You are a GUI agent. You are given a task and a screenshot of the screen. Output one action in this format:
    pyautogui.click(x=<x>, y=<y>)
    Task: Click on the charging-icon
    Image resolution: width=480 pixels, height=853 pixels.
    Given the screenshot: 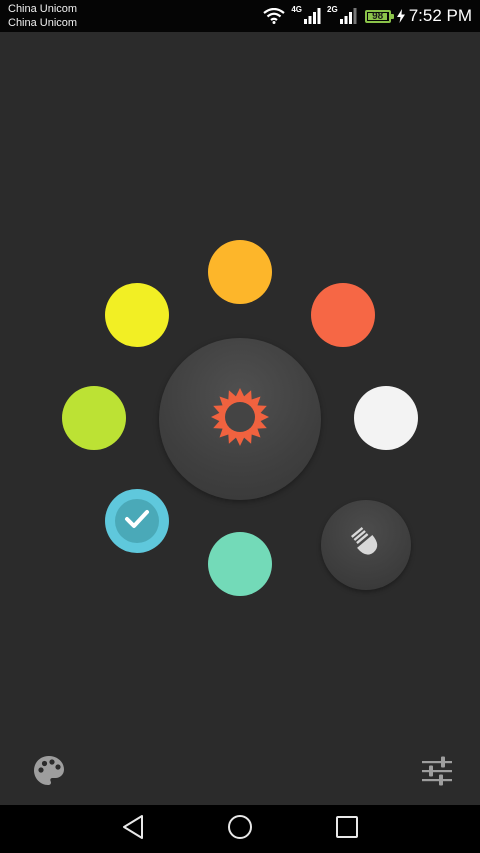 What is the action you would take?
    pyautogui.click(x=400, y=16)
    